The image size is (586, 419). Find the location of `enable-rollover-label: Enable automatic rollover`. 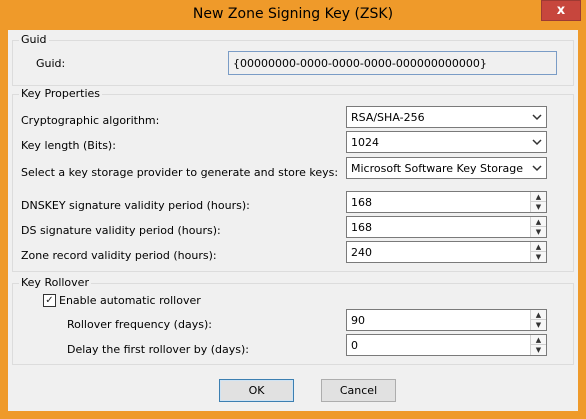

enable-rollover-label: Enable automatic rollover is located at coordinates (130, 300).